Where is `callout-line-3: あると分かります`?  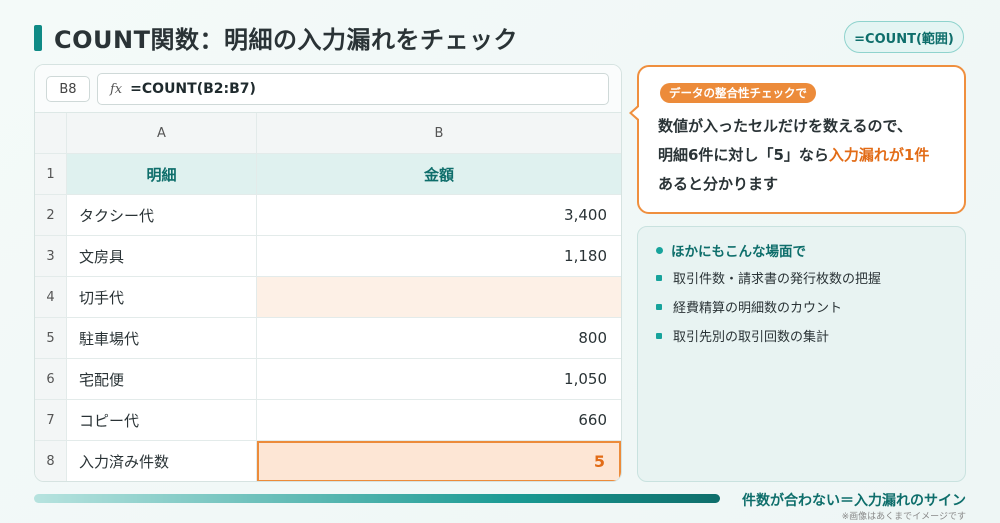 callout-line-3: あると分かります is located at coordinates (718, 184).